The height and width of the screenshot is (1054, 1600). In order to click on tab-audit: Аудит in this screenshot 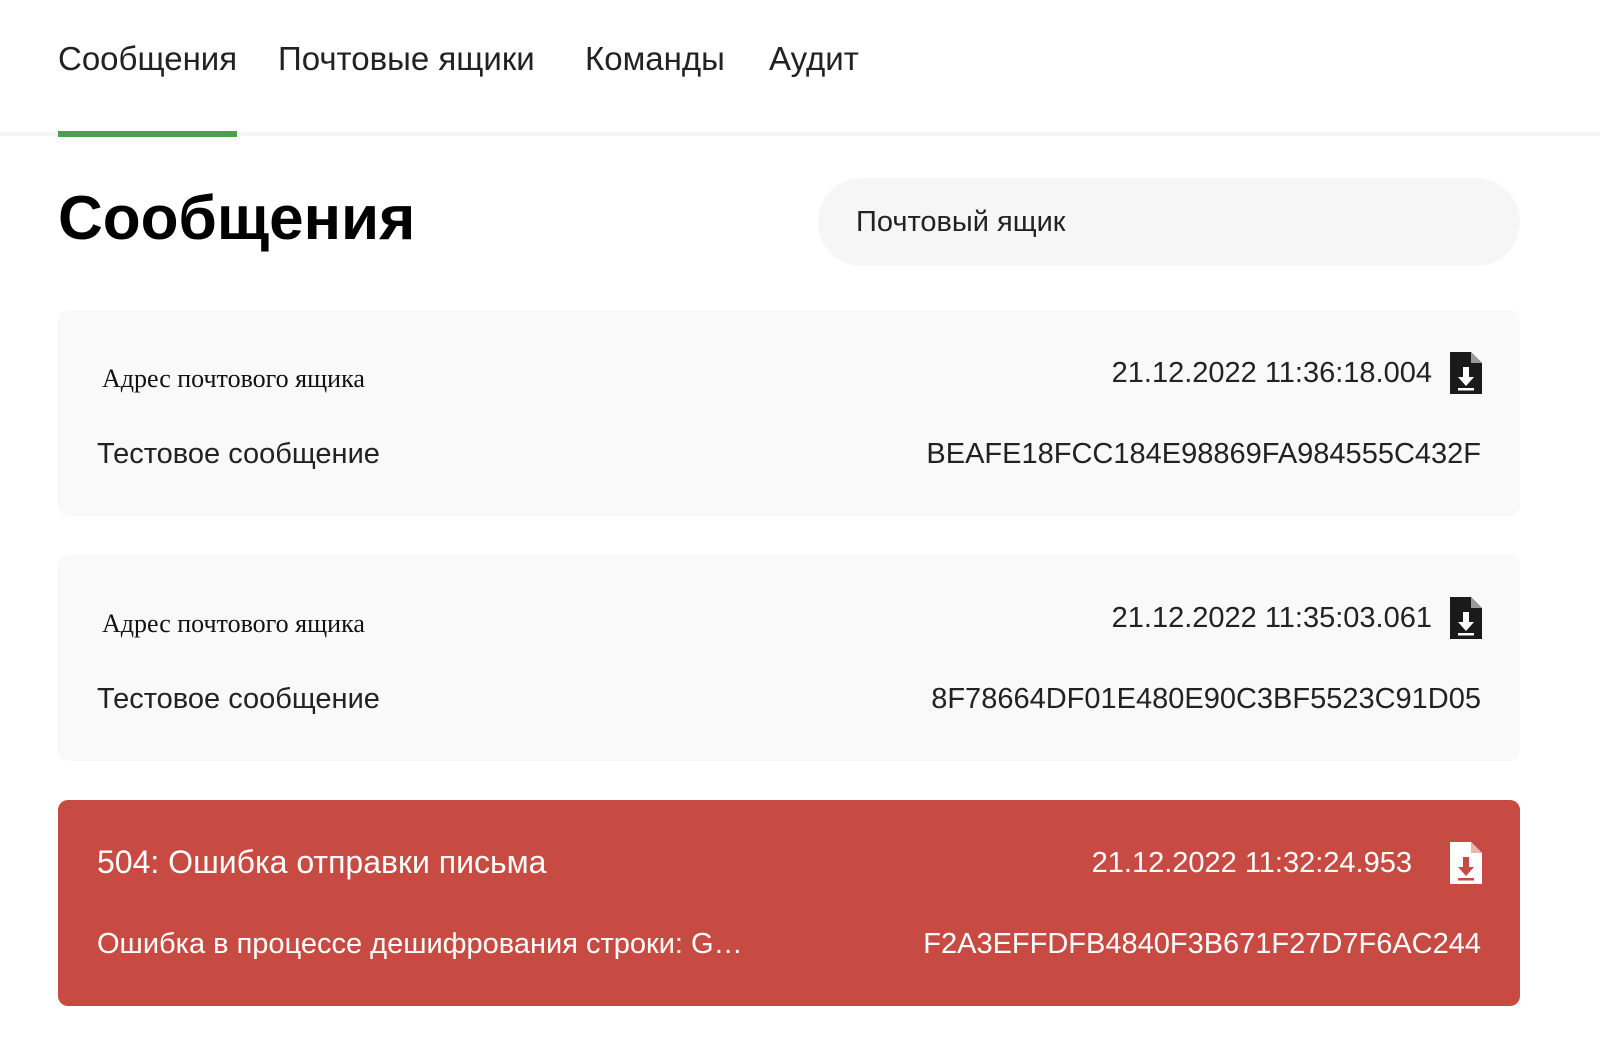, I will do `click(814, 59)`.